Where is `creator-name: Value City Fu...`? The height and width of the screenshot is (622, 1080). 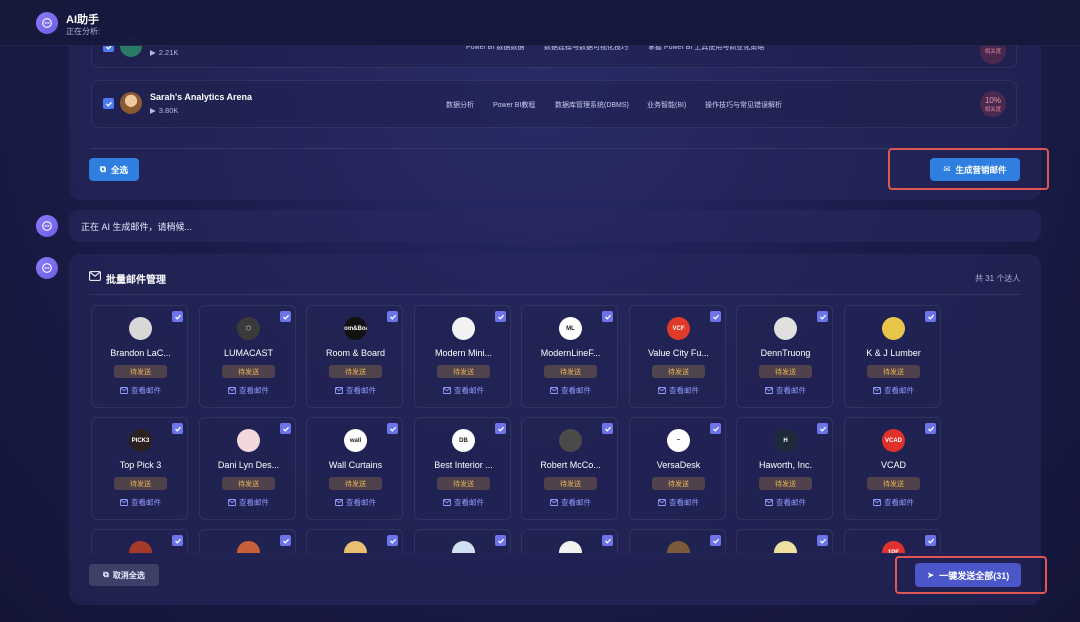
creator-name: Value City Fu... is located at coordinates (678, 353).